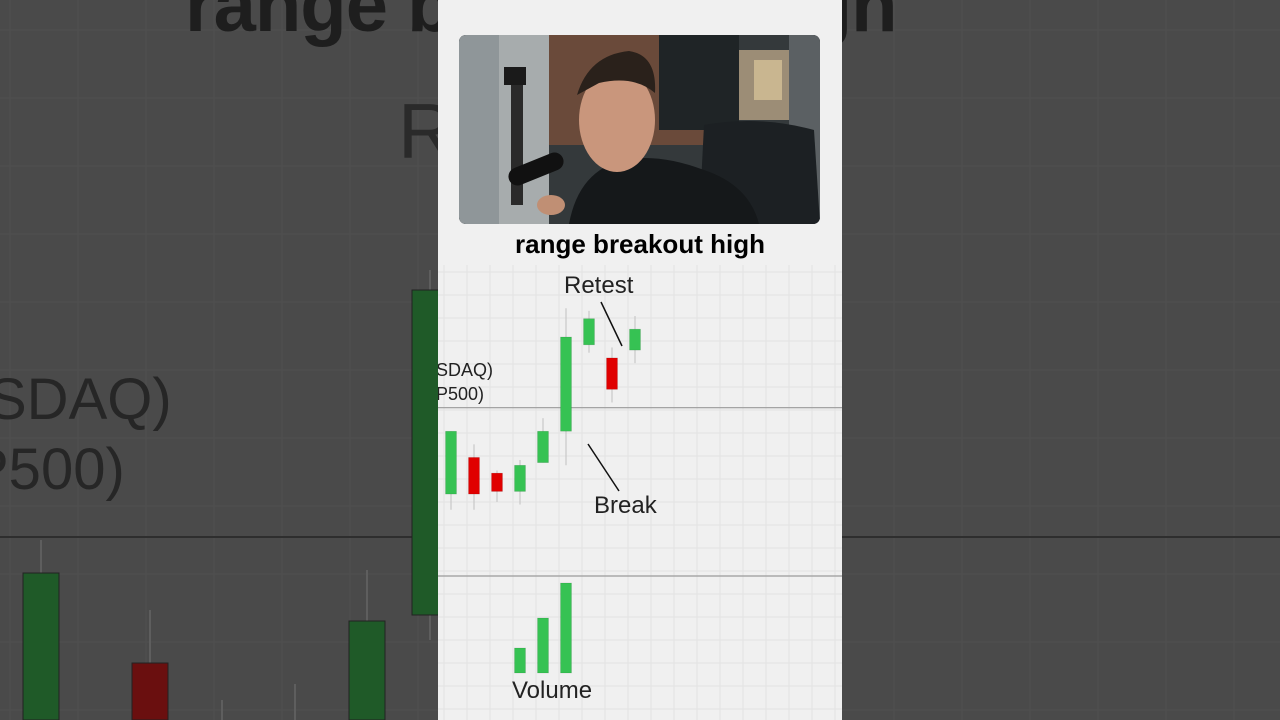  What do you see at coordinates (599, 285) in the screenshot?
I see `annotation-retest: Retest` at bounding box center [599, 285].